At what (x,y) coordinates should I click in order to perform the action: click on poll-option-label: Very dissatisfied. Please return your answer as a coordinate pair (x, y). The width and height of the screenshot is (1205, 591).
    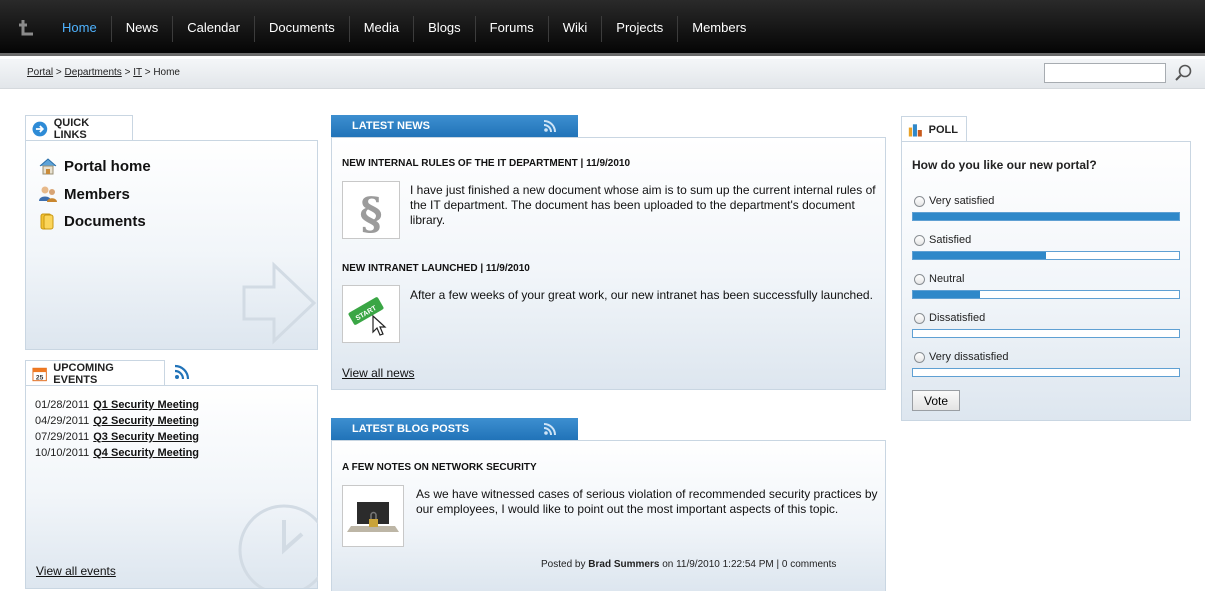
    Looking at the image, I should click on (969, 357).